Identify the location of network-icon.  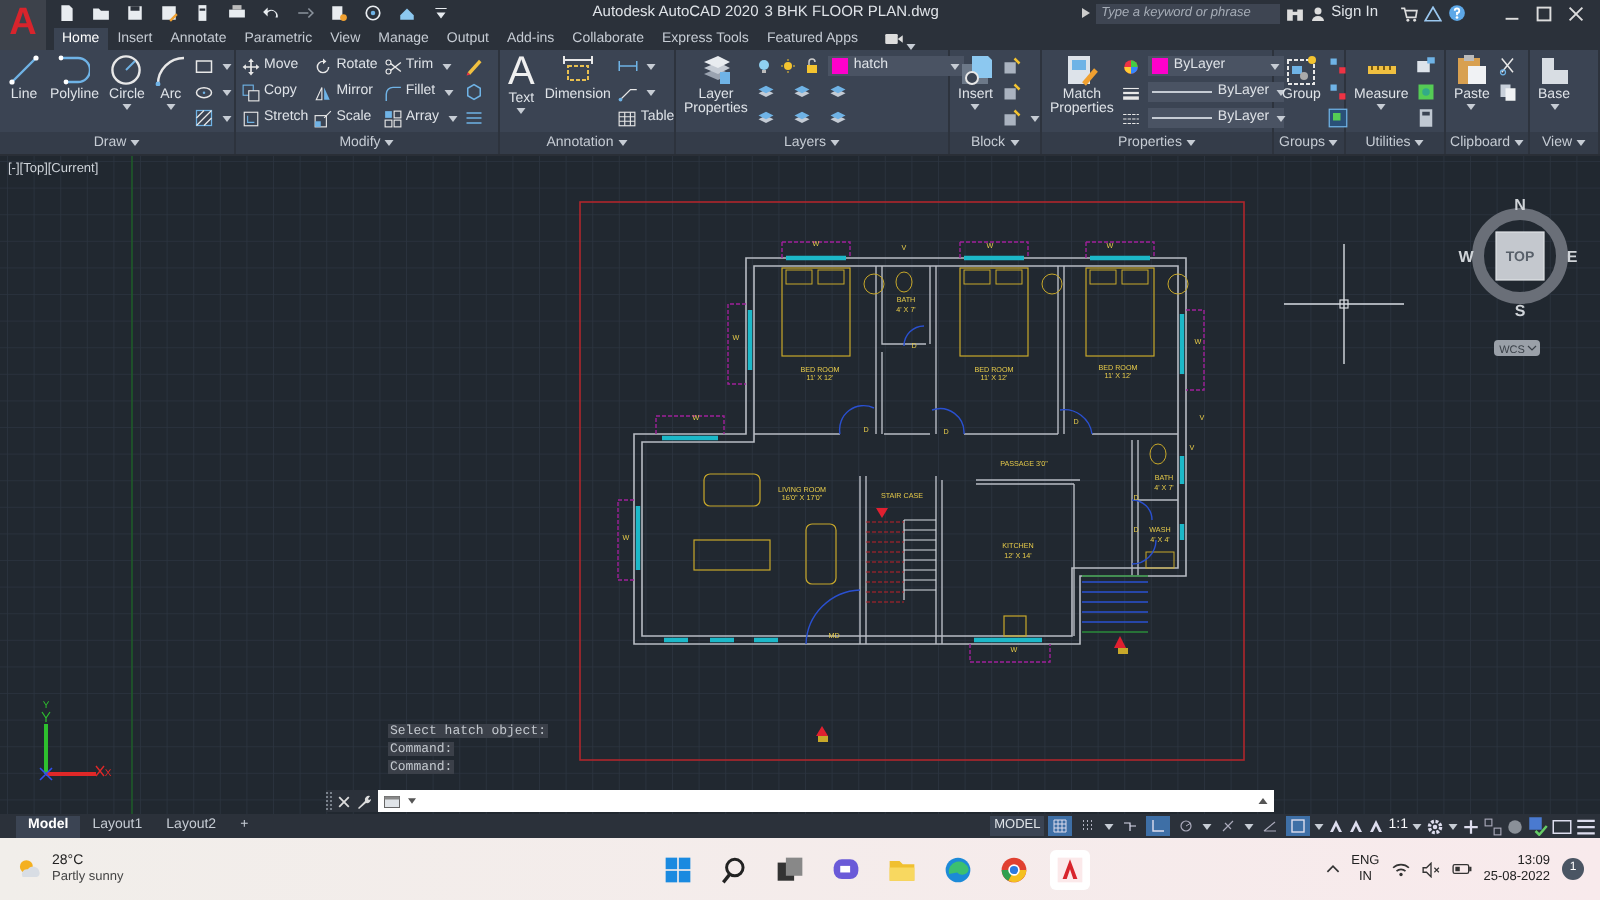
(1433, 13).